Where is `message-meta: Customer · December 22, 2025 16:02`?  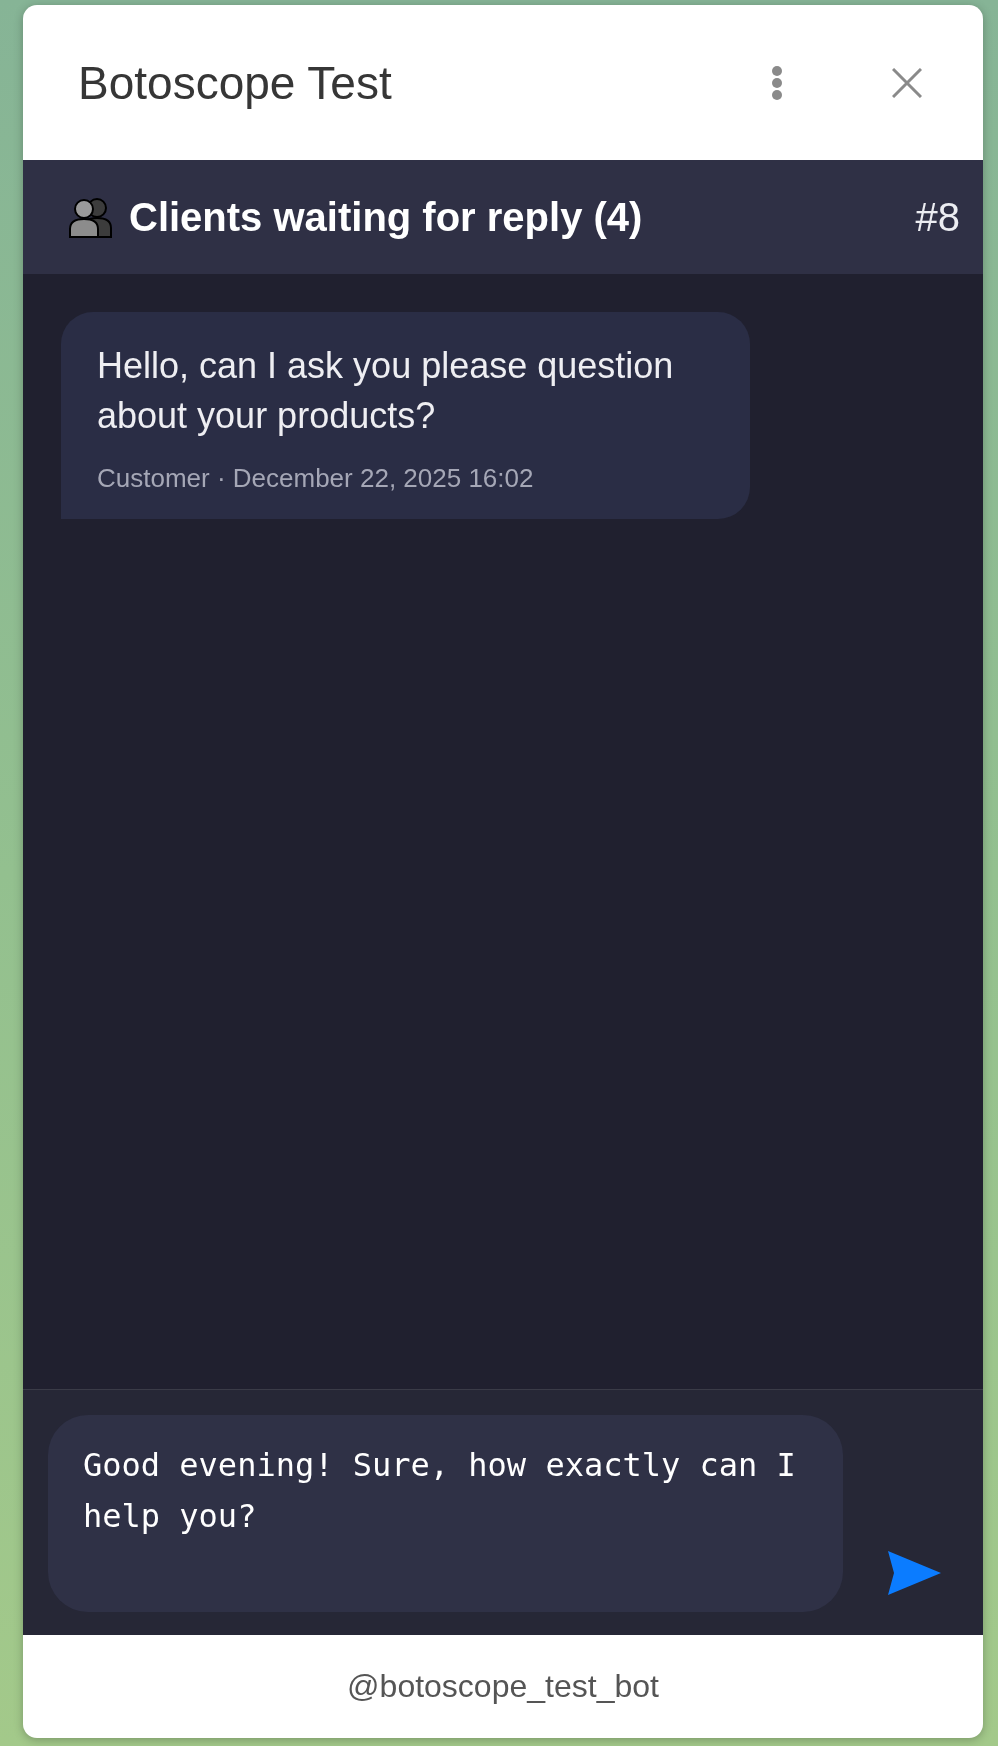 message-meta: Customer · December 22, 2025 16:02 is located at coordinates (316, 478).